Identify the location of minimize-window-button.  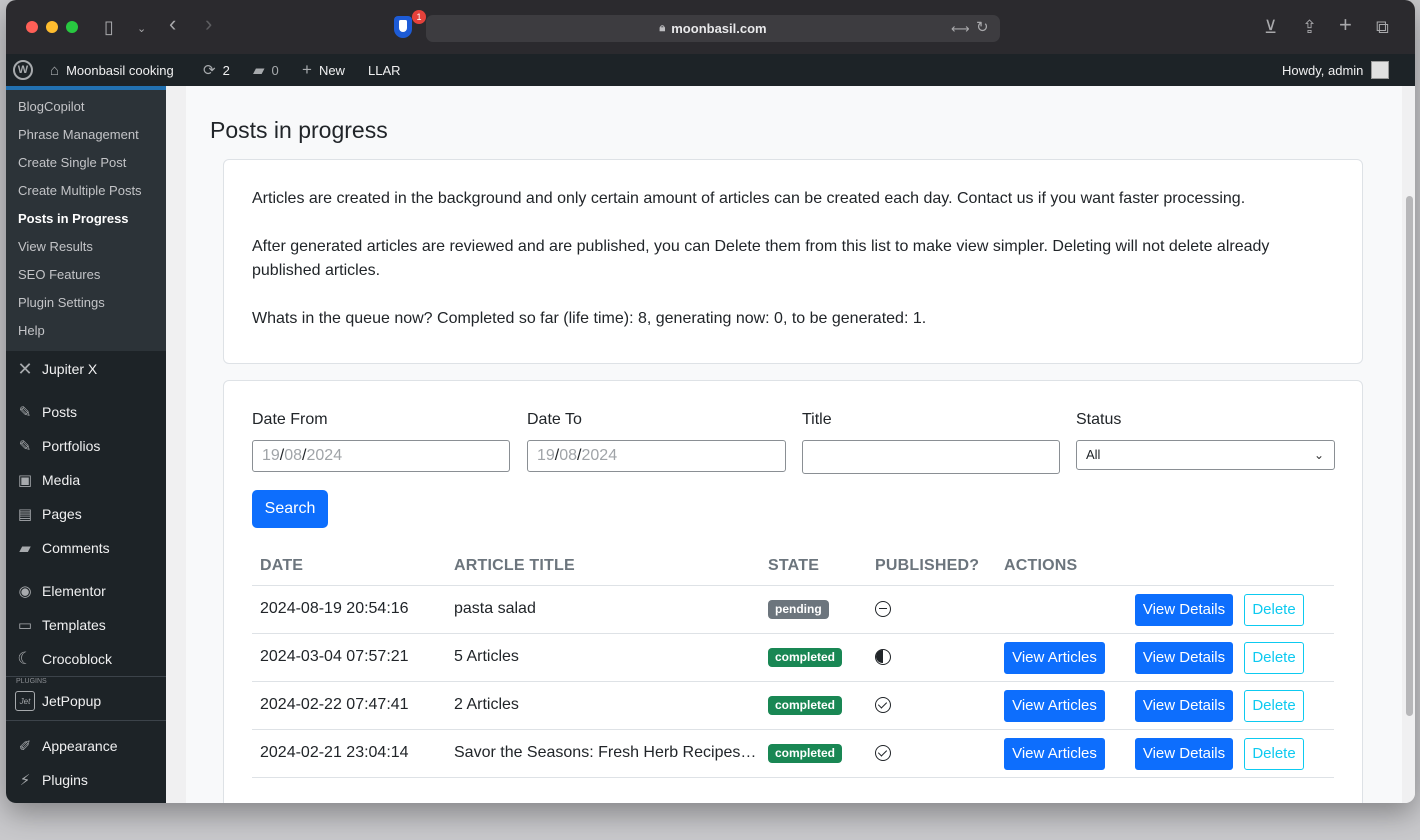
(52, 27).